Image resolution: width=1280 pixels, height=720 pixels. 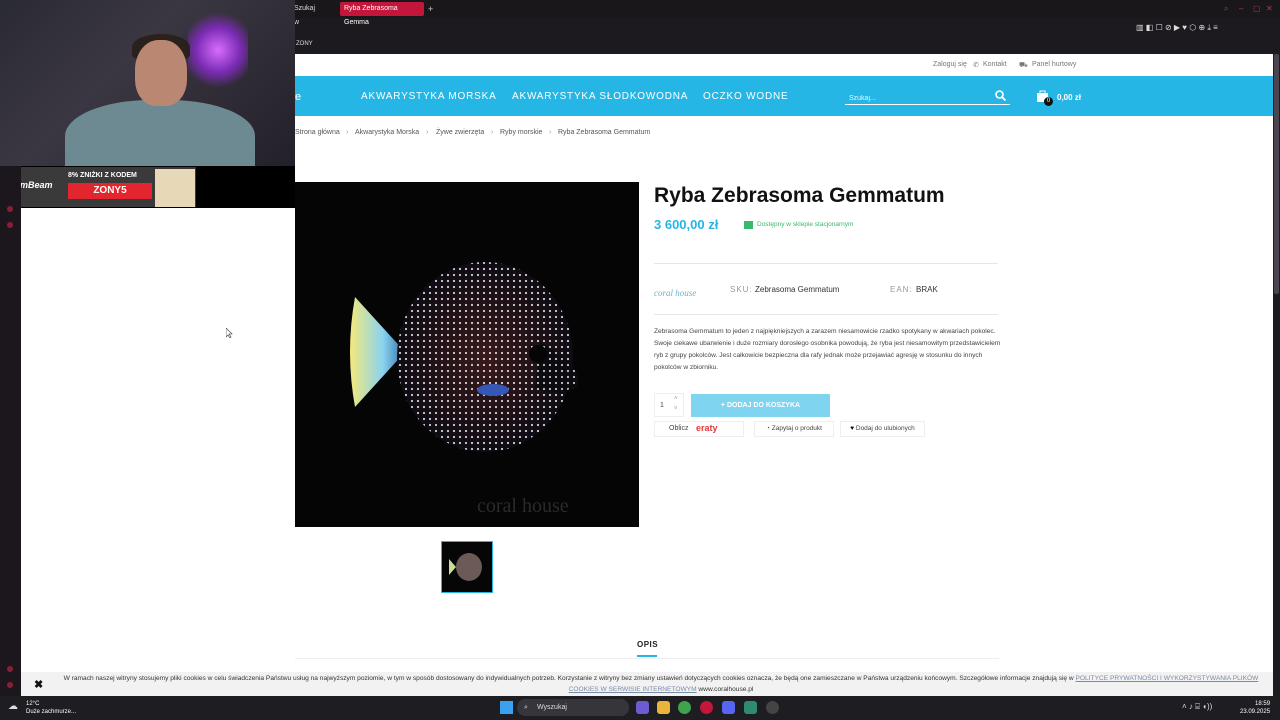 What do you see at coordinates (430, 9) in the screenshot?
I see `new-tab-button: +` at bounding box center [430, 9].